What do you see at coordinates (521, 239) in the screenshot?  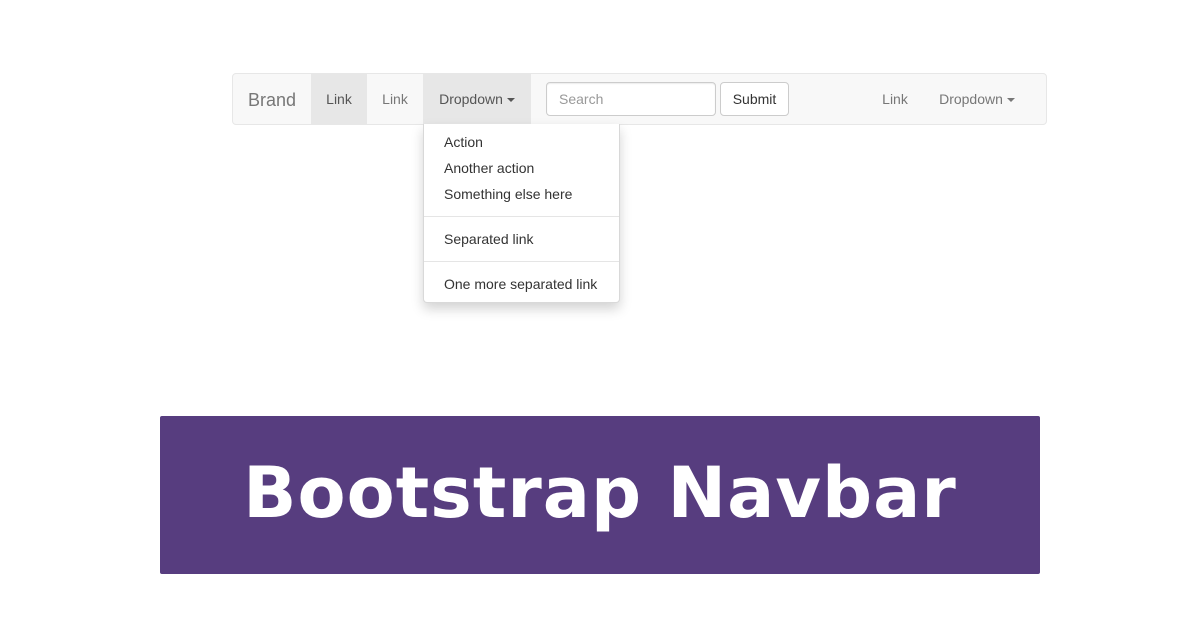 I see `menu-item-separated-link: Separated link` at bounding box center [521, 239].